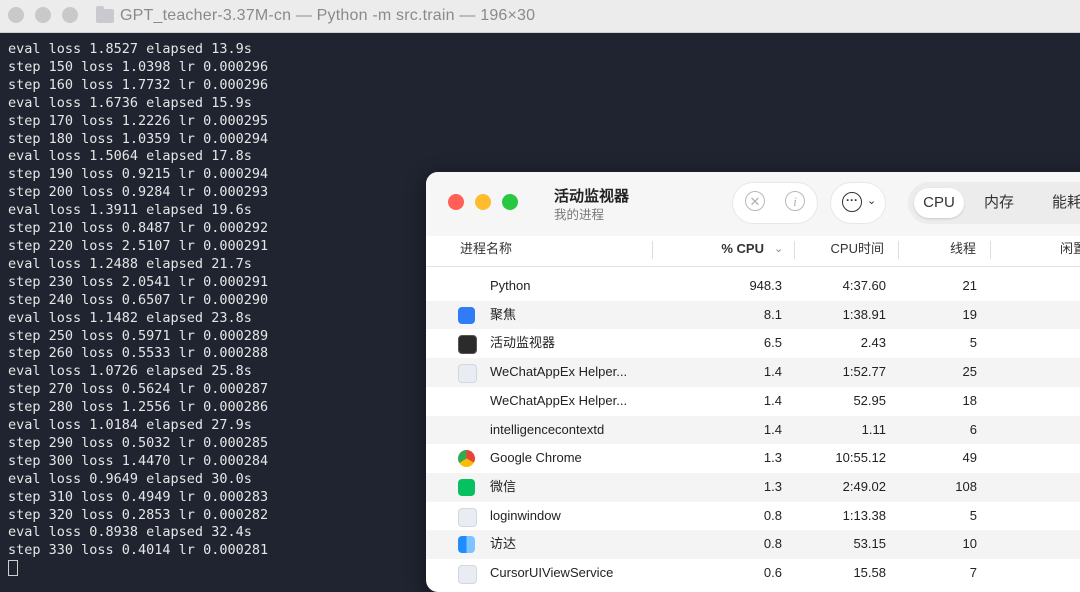 Image resolution: width=1080 pixels, height=592 pixels. I want to click on terminal-prompt-line, so click(138, 569).